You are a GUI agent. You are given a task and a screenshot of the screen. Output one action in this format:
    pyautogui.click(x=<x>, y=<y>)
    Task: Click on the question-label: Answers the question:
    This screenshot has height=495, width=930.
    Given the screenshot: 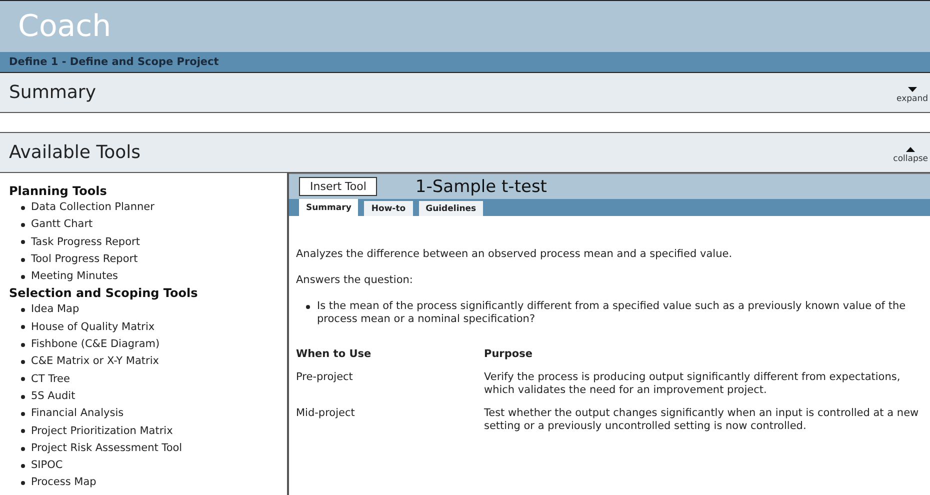 What is the action you would take?
    pyautogui.click(x=355, y=280)
    